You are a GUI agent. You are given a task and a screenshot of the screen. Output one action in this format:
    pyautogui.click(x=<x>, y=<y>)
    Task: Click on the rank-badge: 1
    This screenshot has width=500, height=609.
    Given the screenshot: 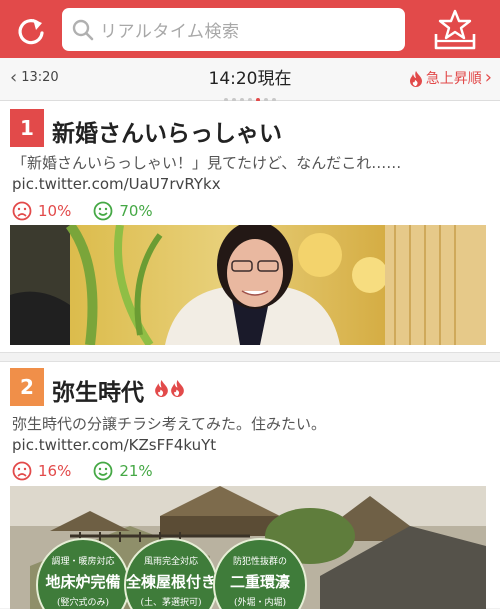 What is the action you would take?
    pyautogui.click(x=27, y=128)
    